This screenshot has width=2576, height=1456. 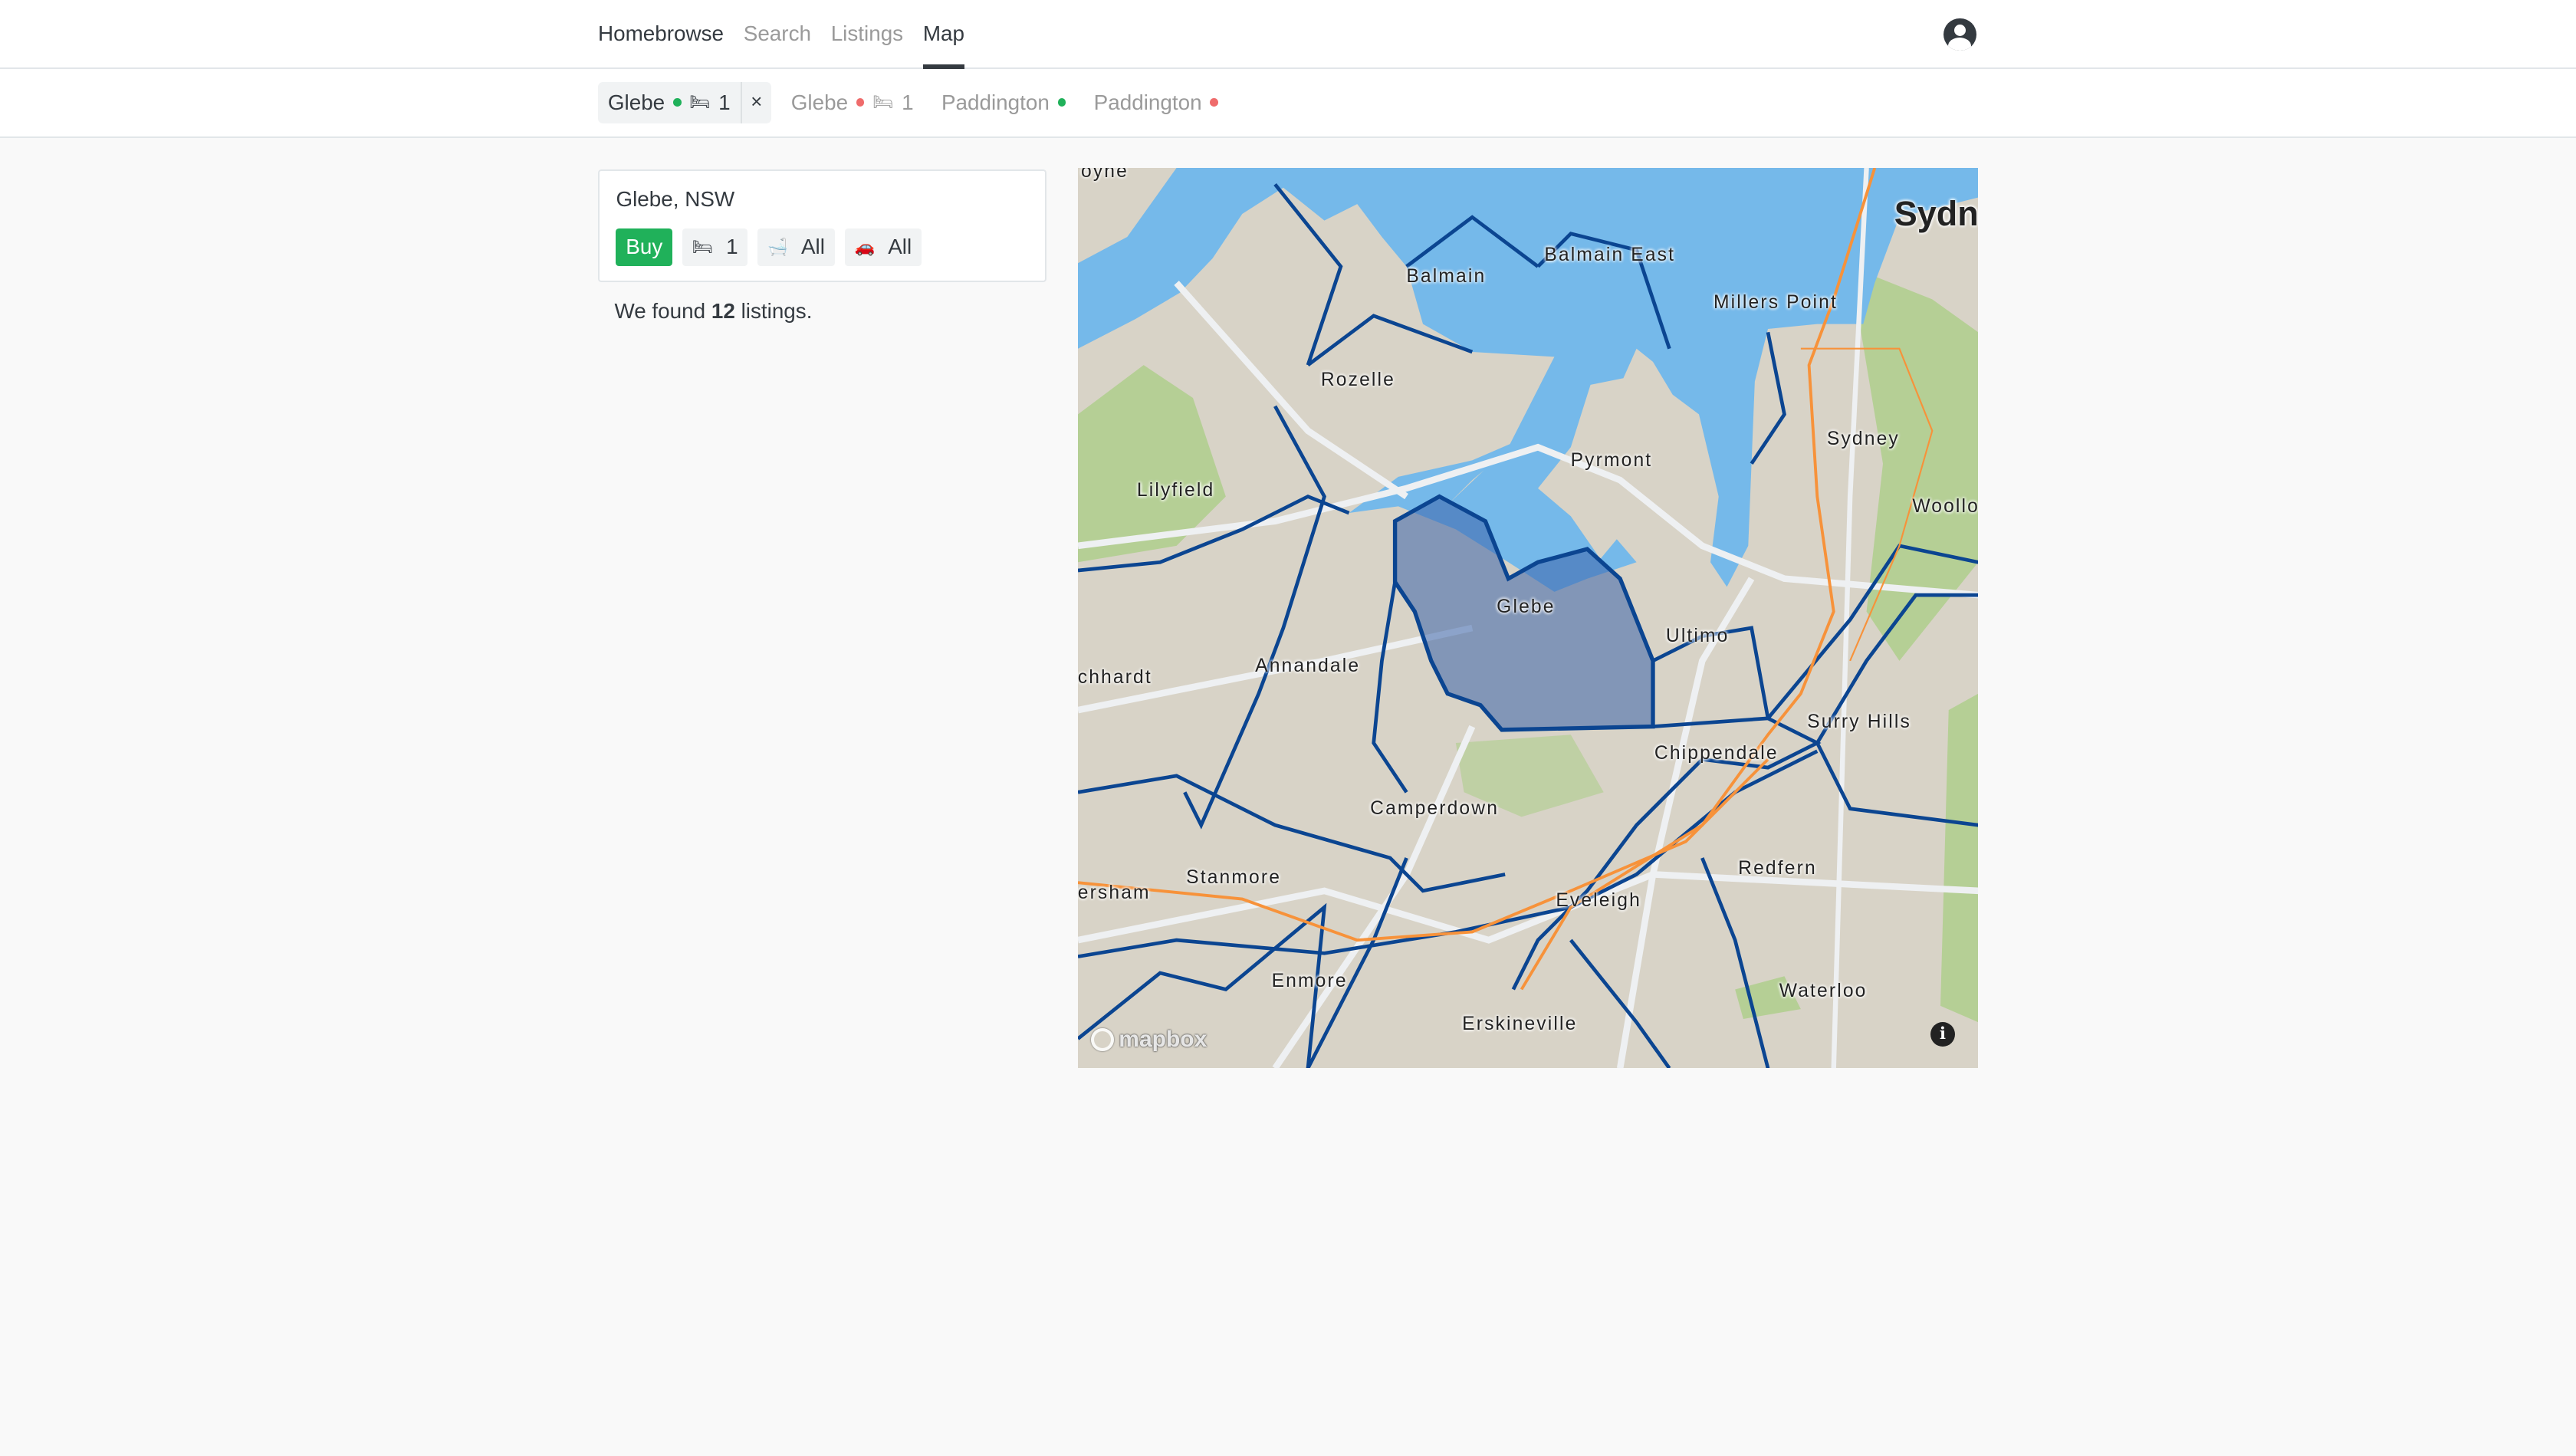 What do you see at coordinates (1234, 878) in the screenshot?
I see `map-label: Stanmore` at bounding box center [1234, 878].